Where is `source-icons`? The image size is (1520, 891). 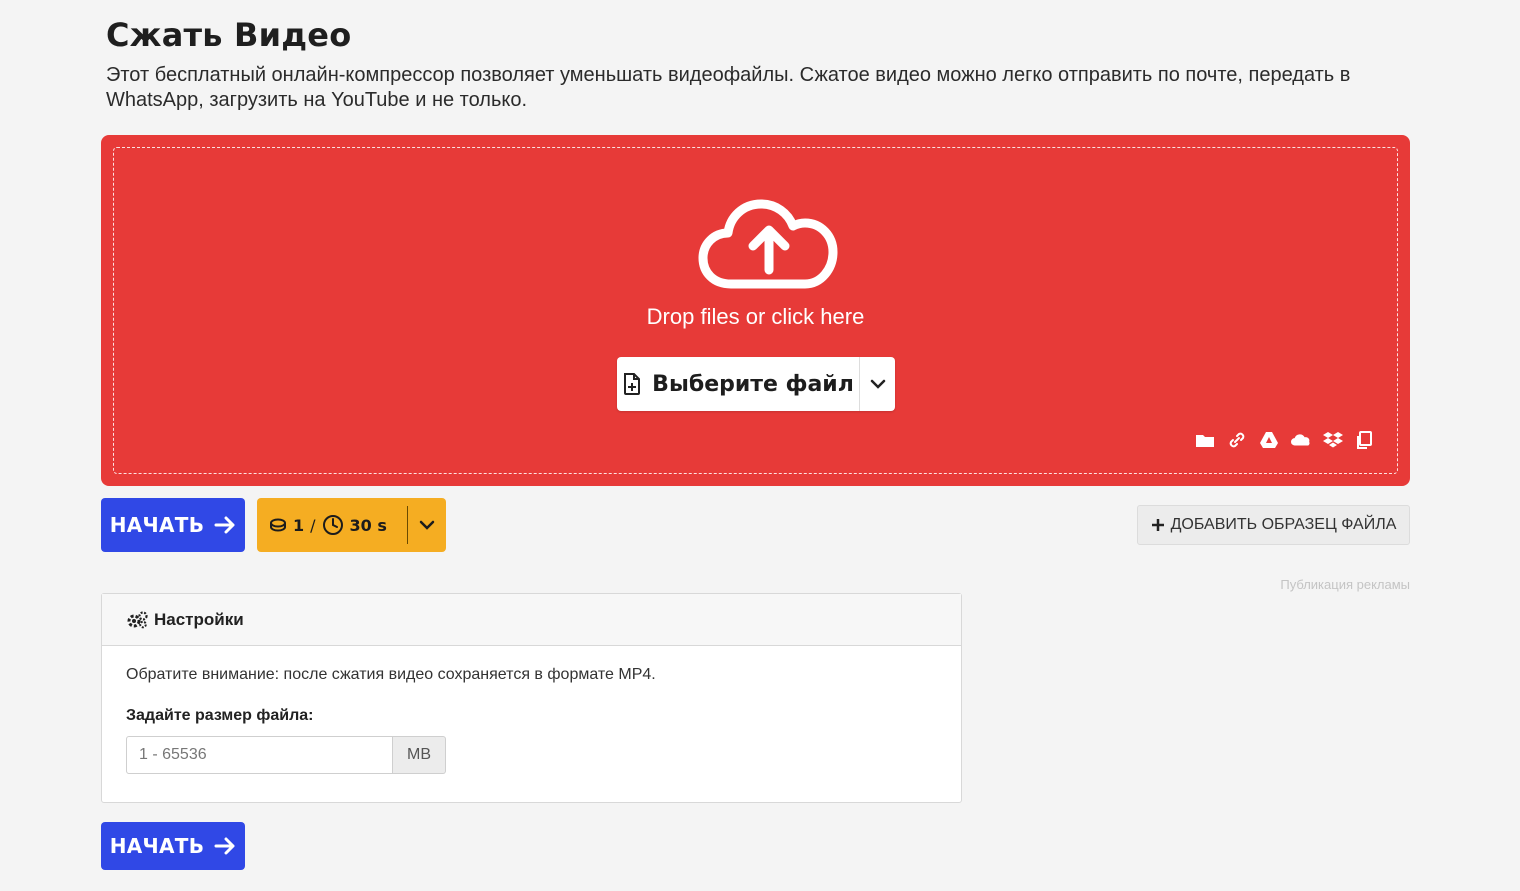 source-icons is located at coordinates (1285, 440).